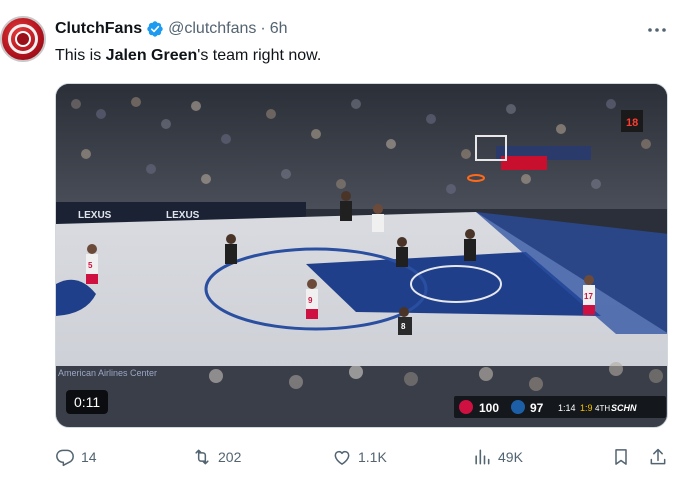  I want to click on mavericks-logo, so click(518, 407).